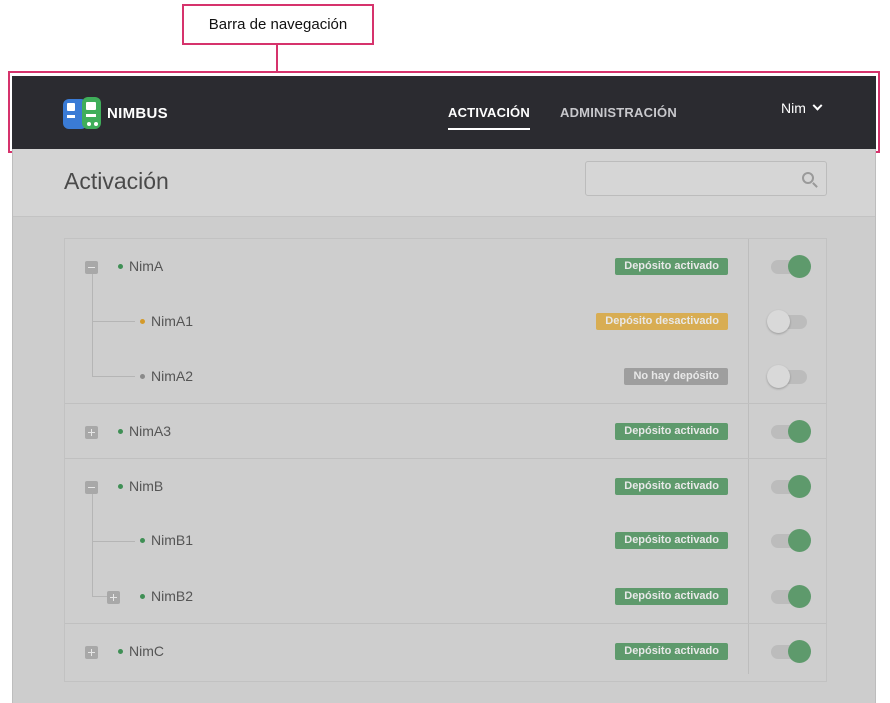 The width and height of the screenshot is (890, 703). What do you see at coordinates (445, 541) in the screenshot?
I see `tree-row: NimB1 Depósito activado` at bounding box center [445, 541].